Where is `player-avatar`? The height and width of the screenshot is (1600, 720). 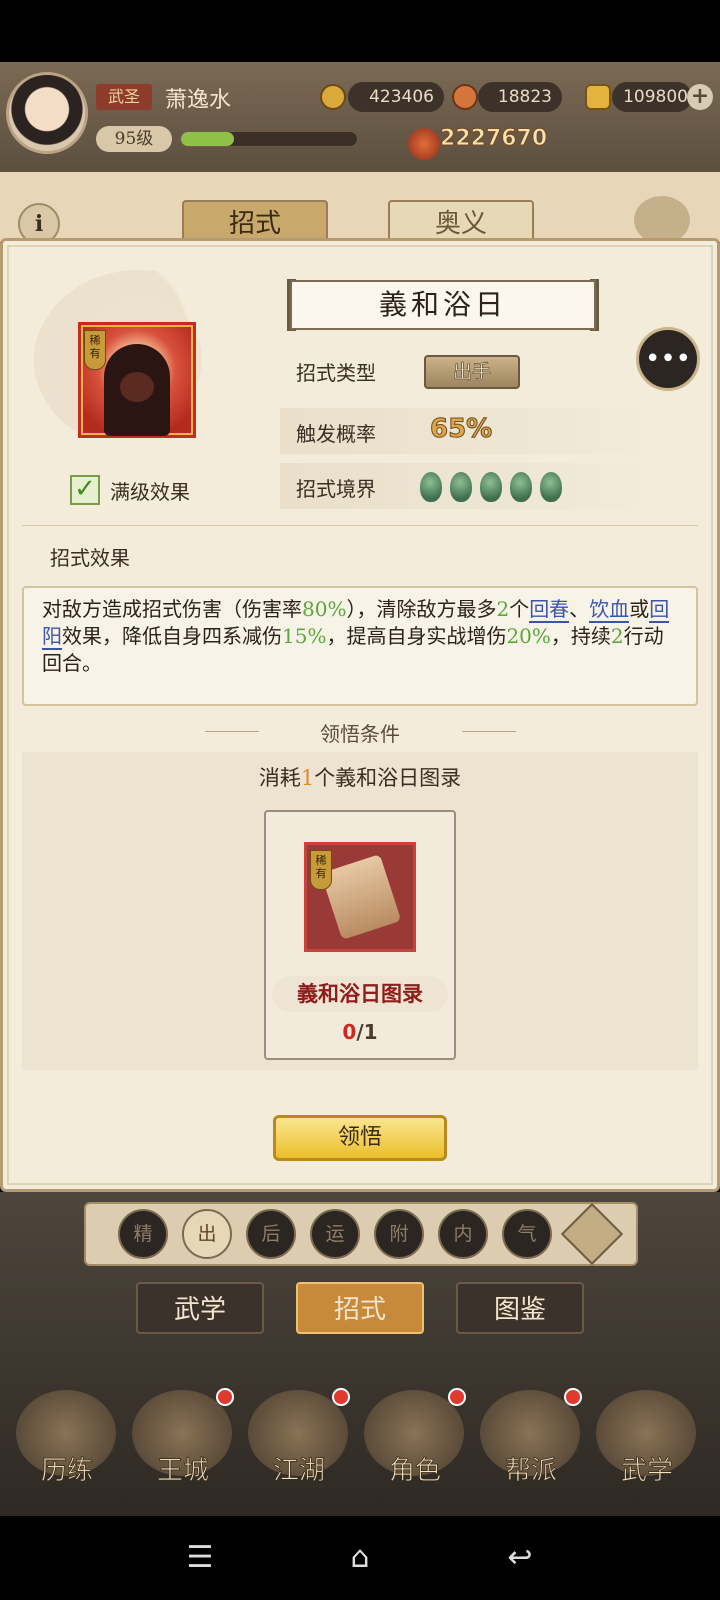
player-avatar is located at coordinates (47, 113).